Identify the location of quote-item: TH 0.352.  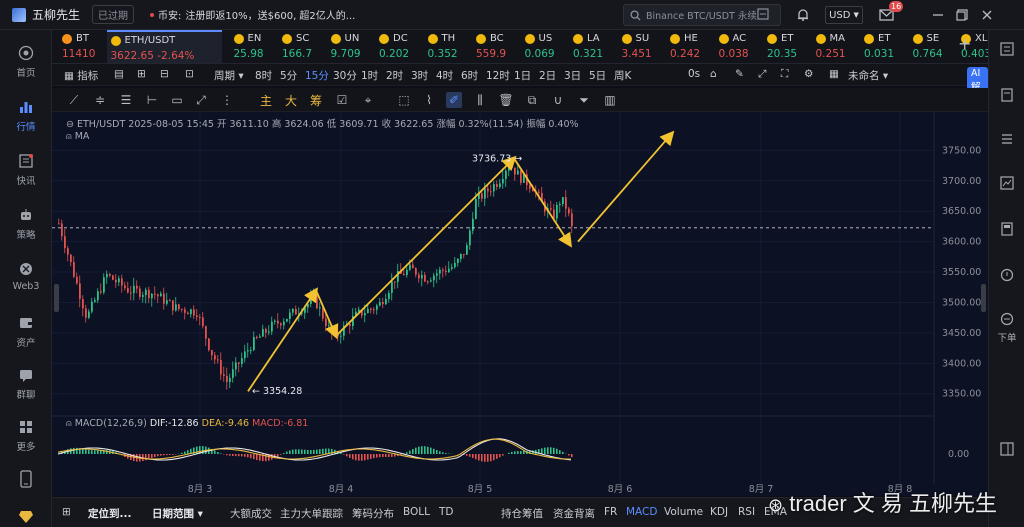
(449, 46).